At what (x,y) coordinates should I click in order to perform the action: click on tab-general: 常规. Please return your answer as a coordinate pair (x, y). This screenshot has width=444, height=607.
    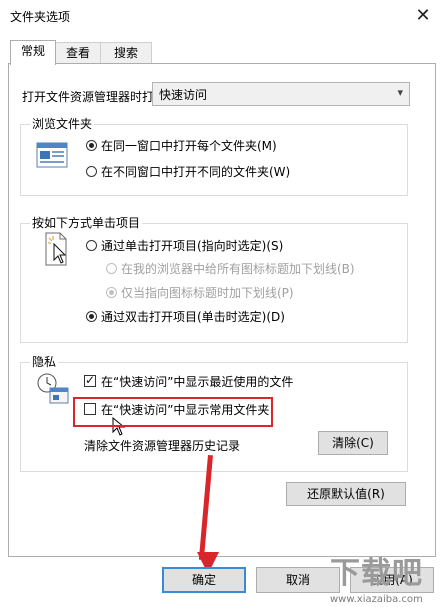
    Looking at the image, I should click on (33, 52).